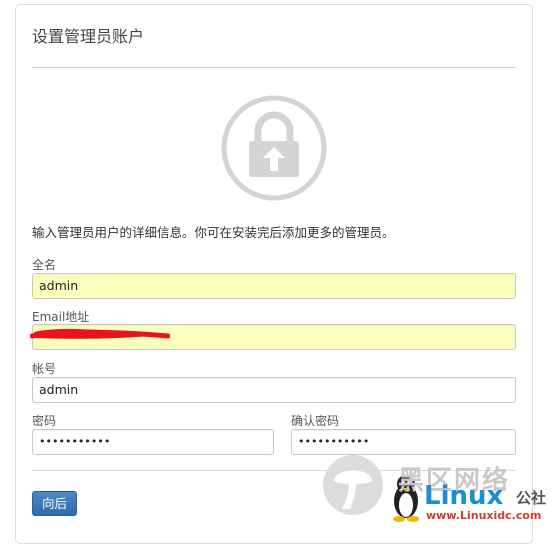 The width and height of the screenshot is (558, 544). Describe the element at coordinates (54, 503) in the screenshot. I see `next-button: 向后` at that location.